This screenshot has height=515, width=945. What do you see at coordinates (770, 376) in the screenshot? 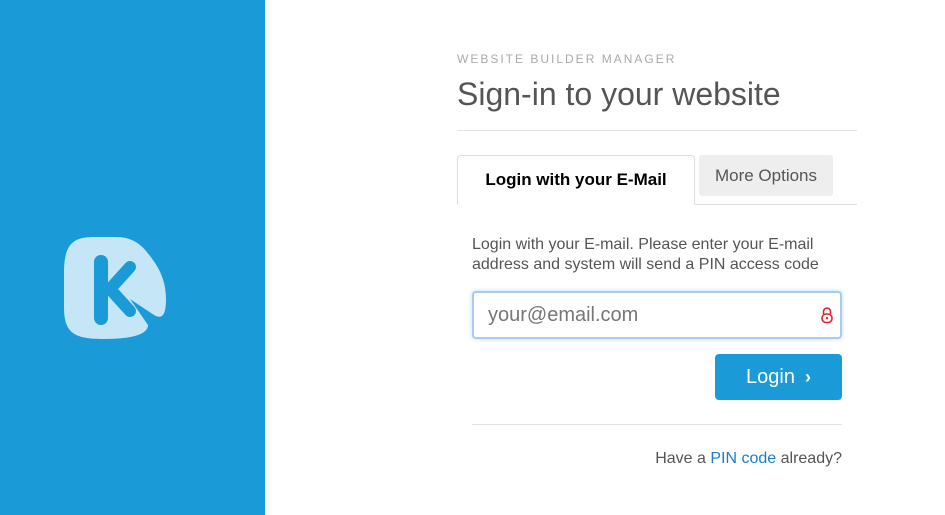
I see `login-label: Login` at bounding box center [770, 376].